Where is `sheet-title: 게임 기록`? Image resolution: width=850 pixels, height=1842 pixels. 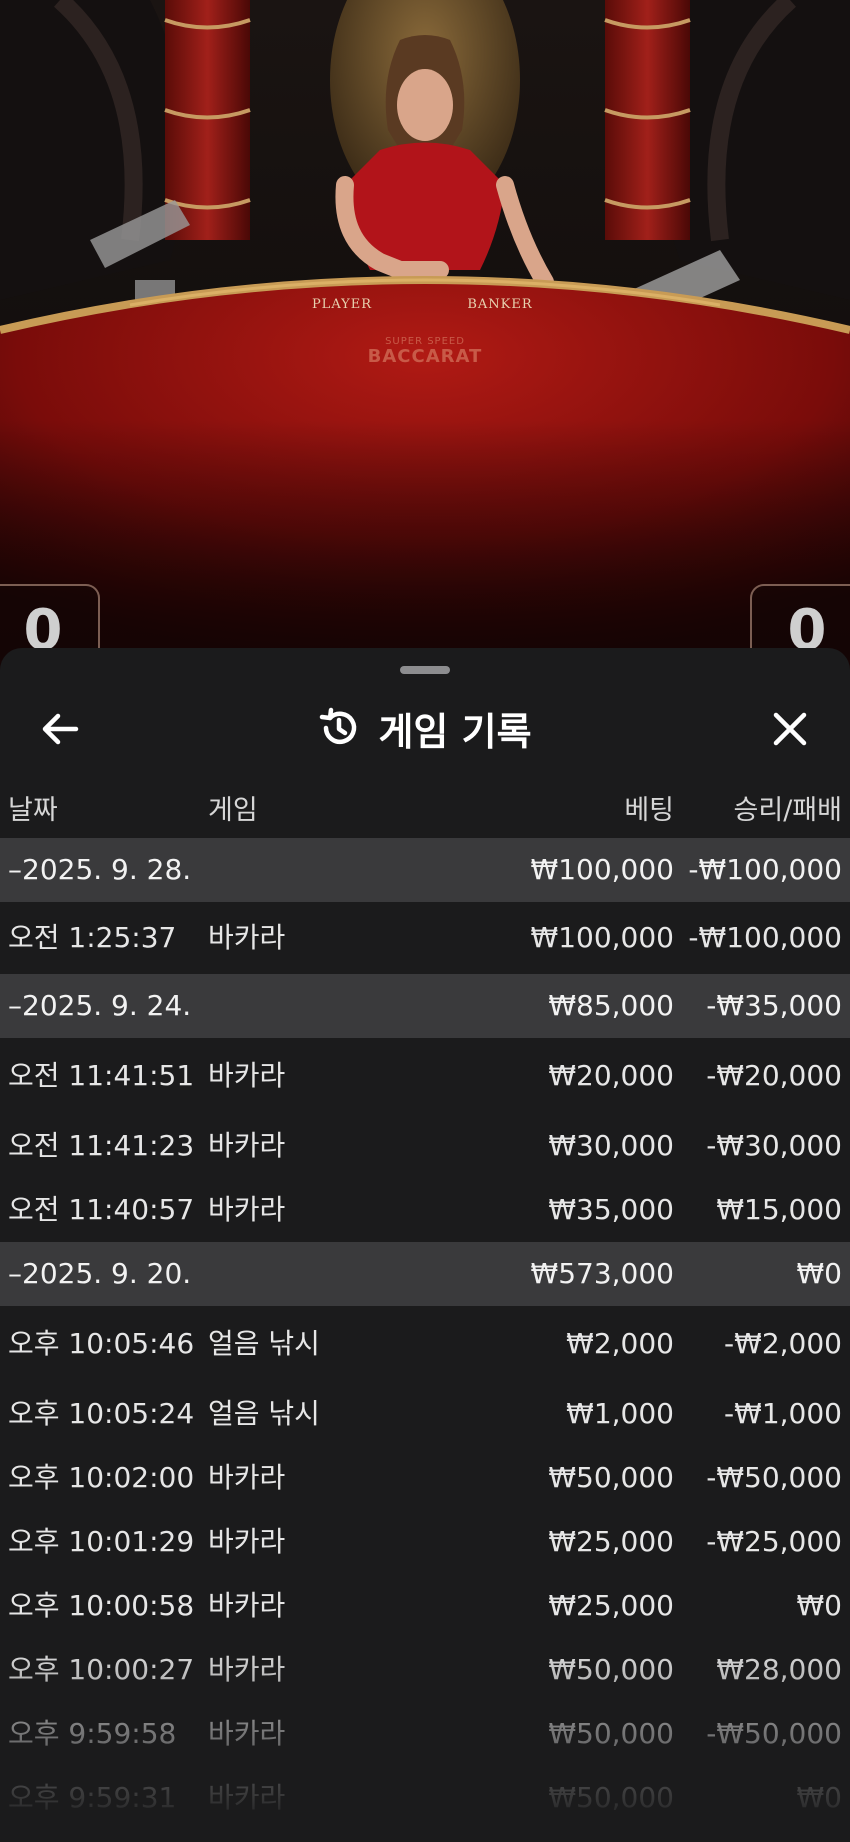
sheet-title: 게임 기록 is located at coordinates (425, 728).